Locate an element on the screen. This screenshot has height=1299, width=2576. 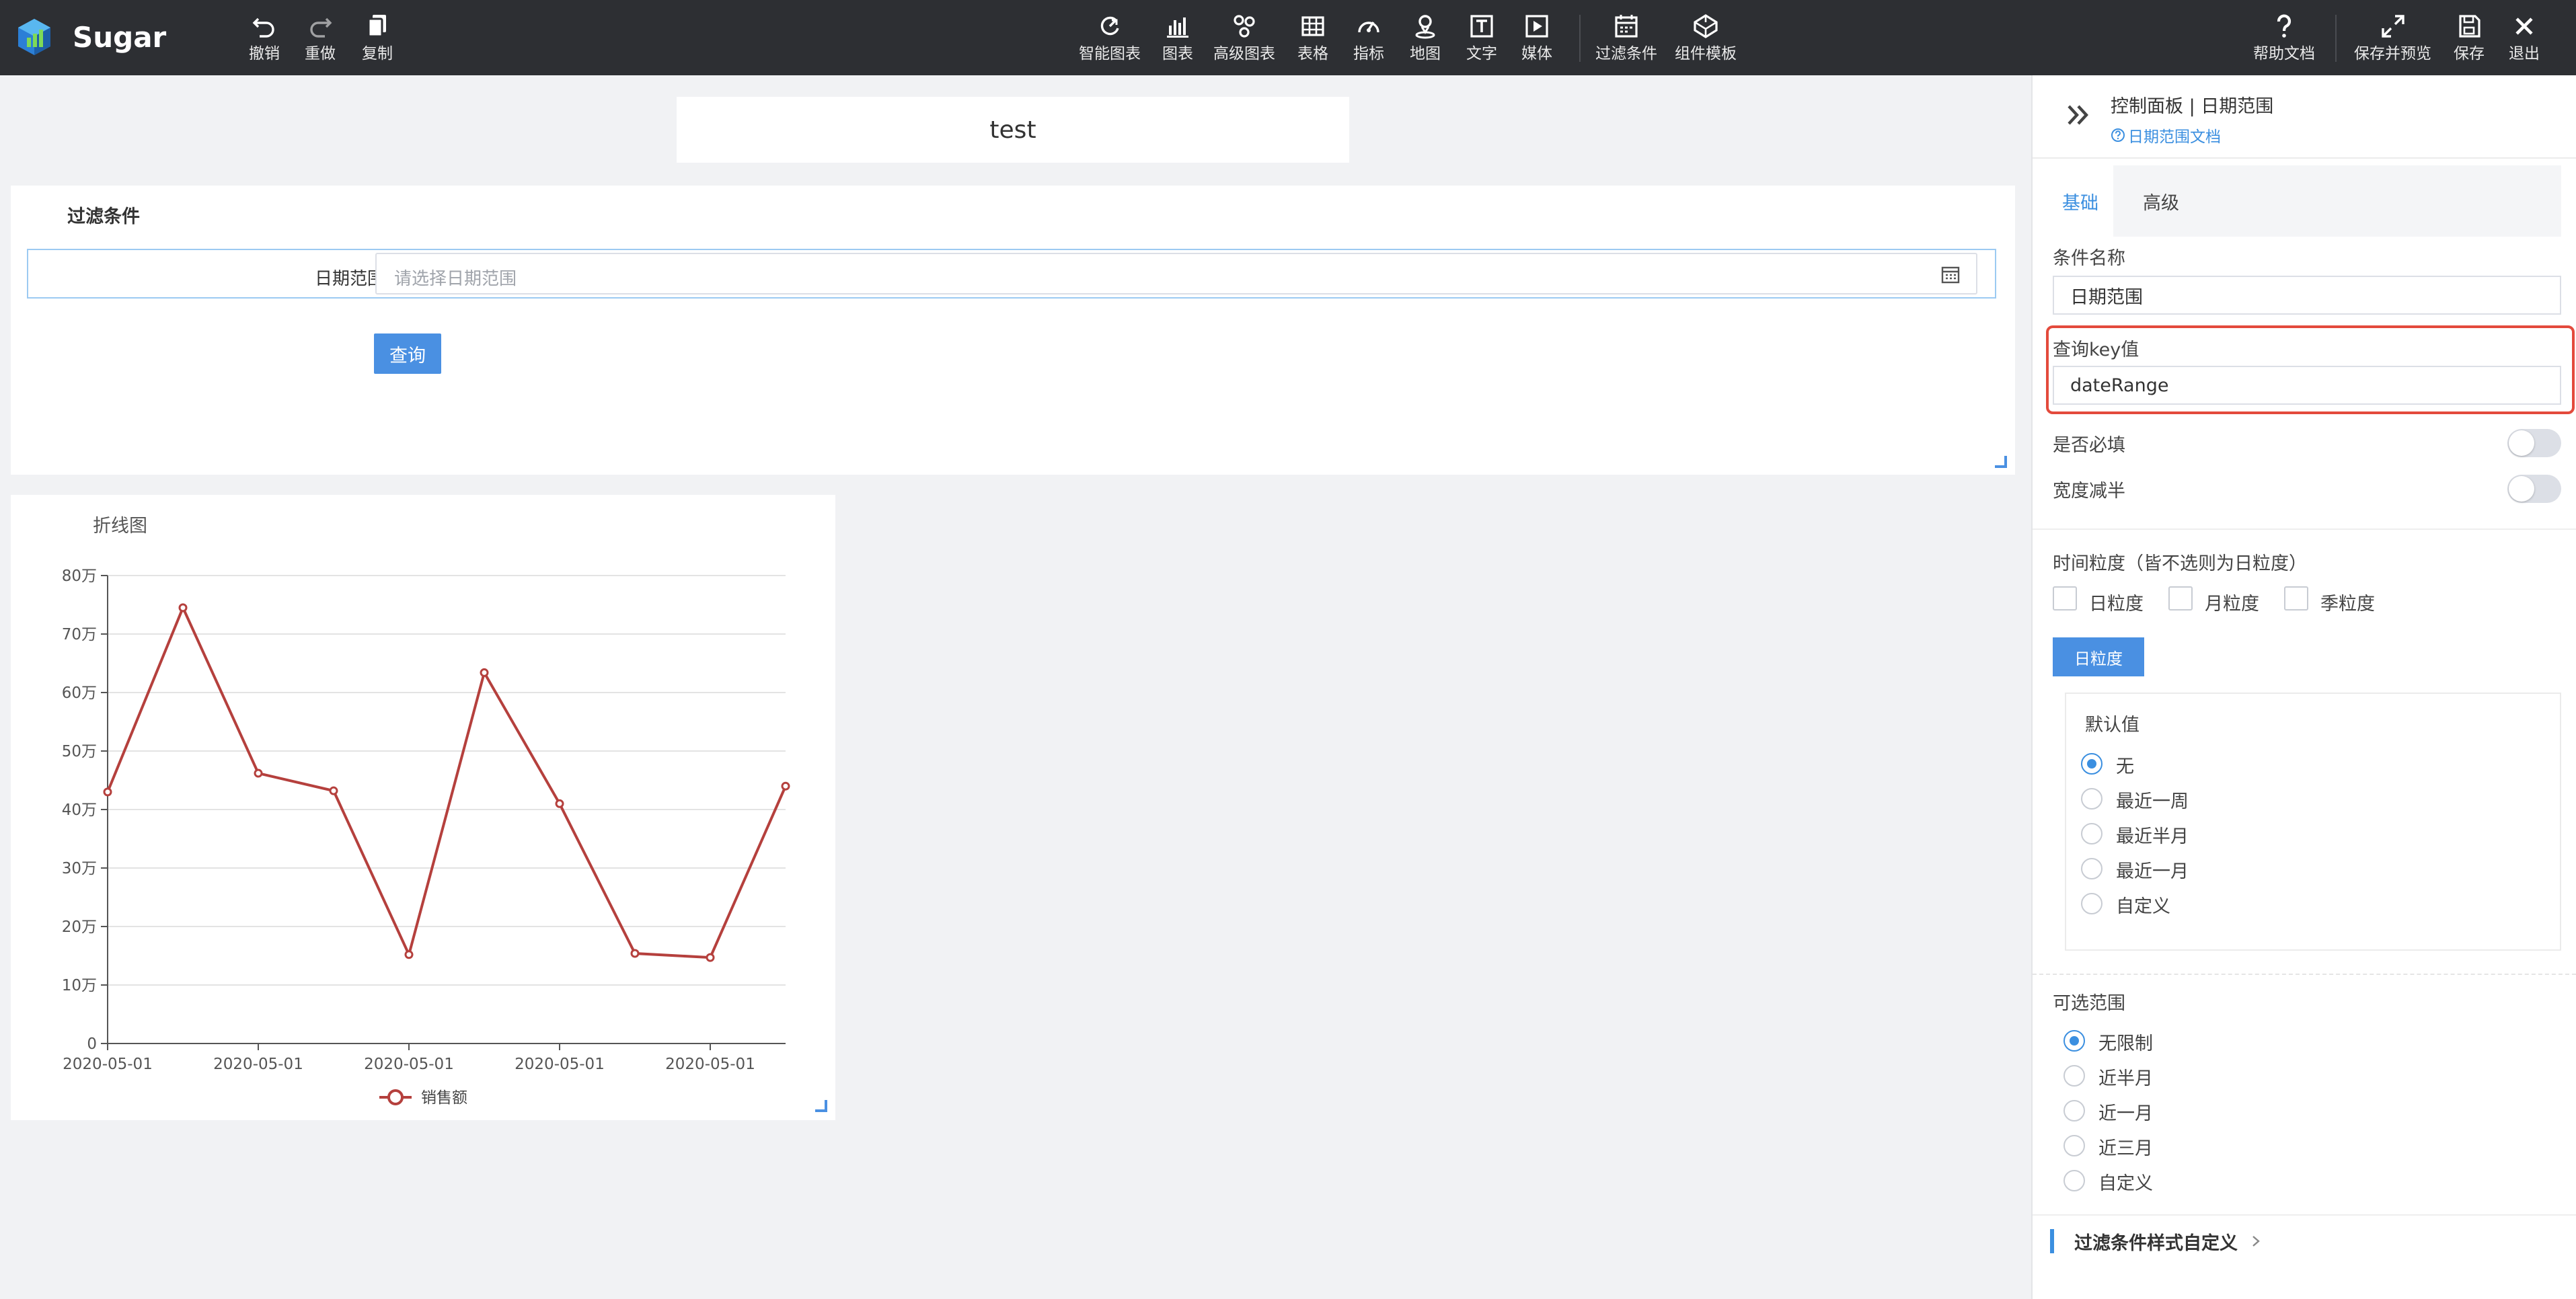
map-pin-icon is located at coordinates (1425, 27).